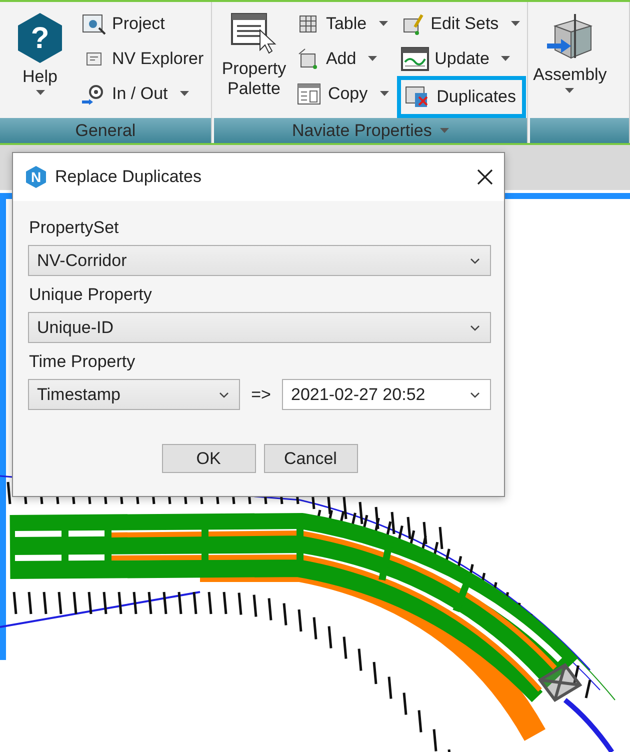  What do you see at coordinates (82, 362) in the screenshot?
I see `field-label: Time Property` at bounding box center [82, 362].